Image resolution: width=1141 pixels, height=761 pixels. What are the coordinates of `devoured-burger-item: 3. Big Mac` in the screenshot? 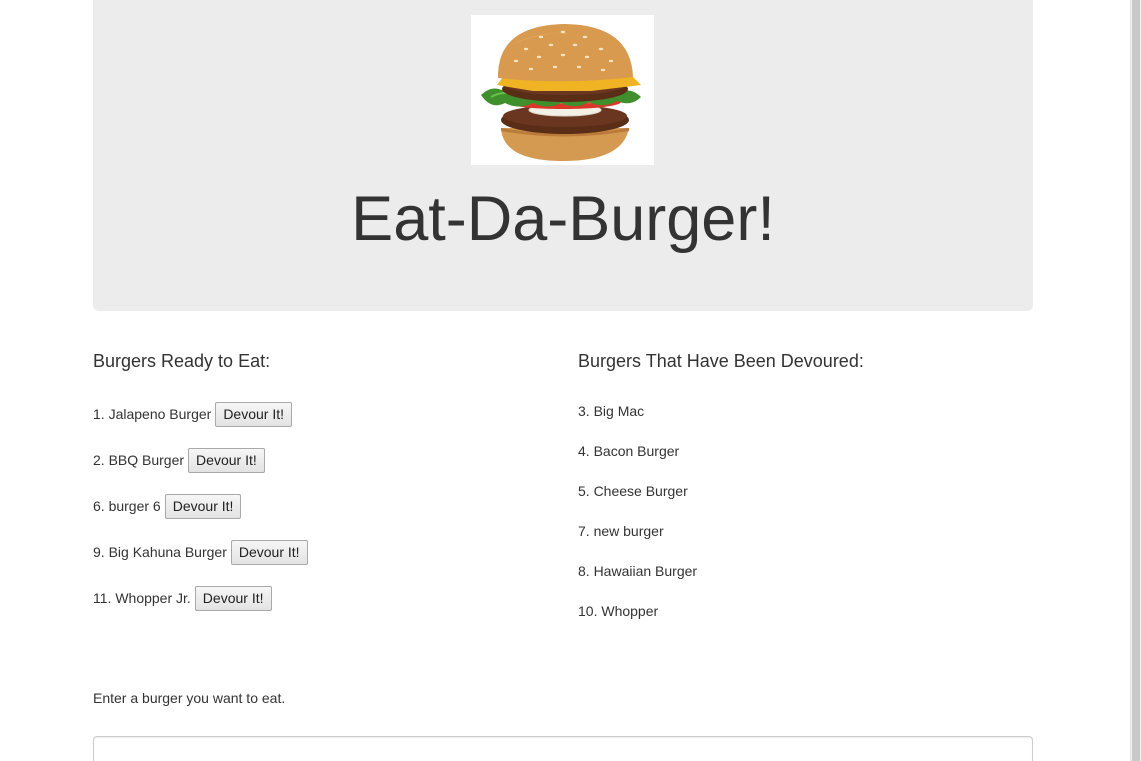 It's located at (611, 411).